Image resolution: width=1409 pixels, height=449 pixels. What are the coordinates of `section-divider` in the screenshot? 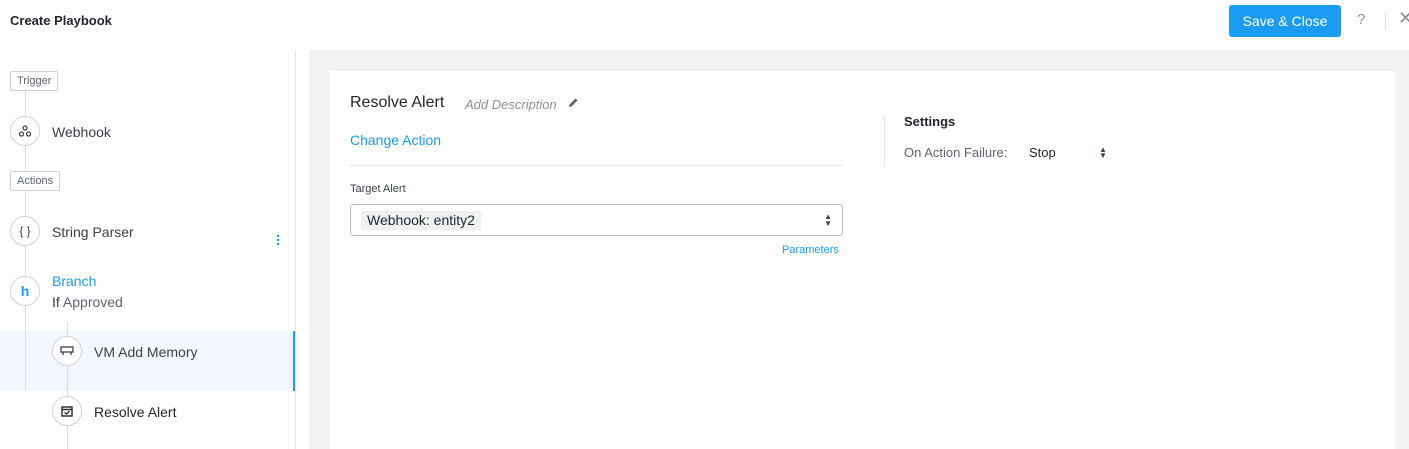 It's located at (596, 165).